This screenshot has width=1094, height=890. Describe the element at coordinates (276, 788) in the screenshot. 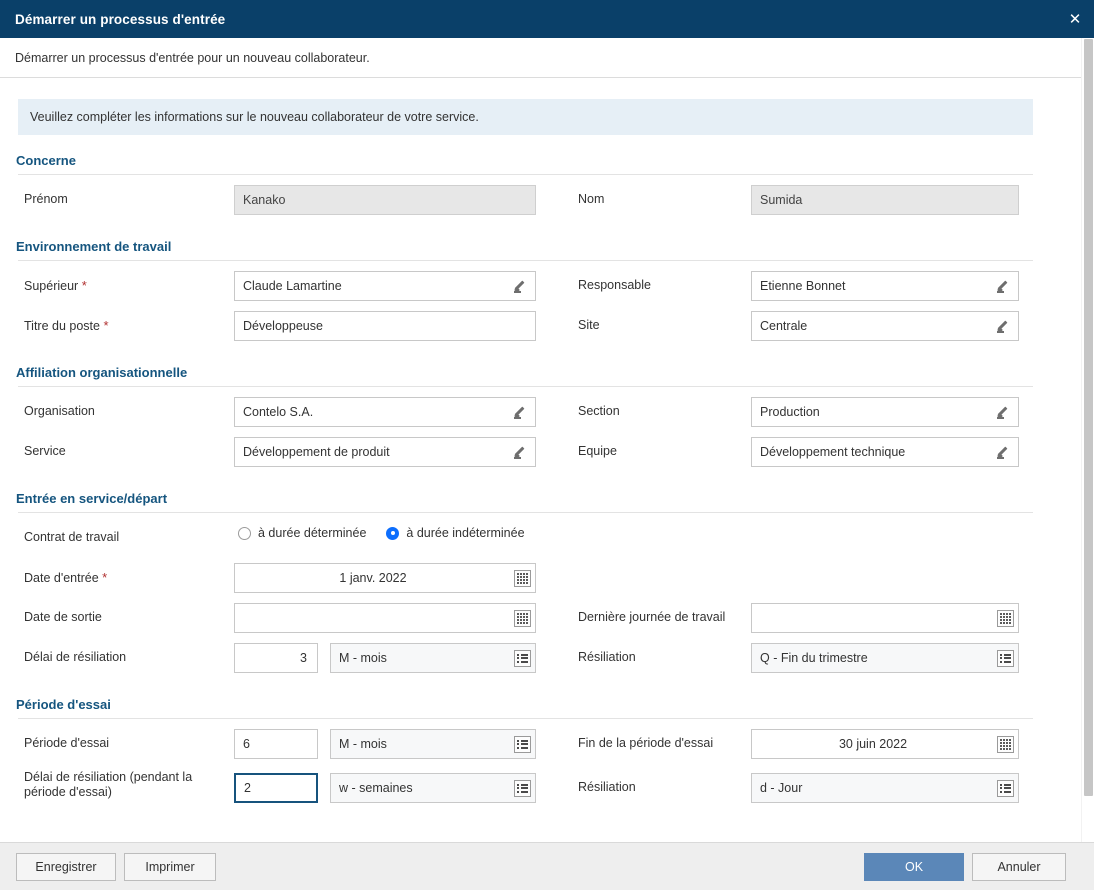

I see `delai-resiliation-essai-number-input: 2` at that location.